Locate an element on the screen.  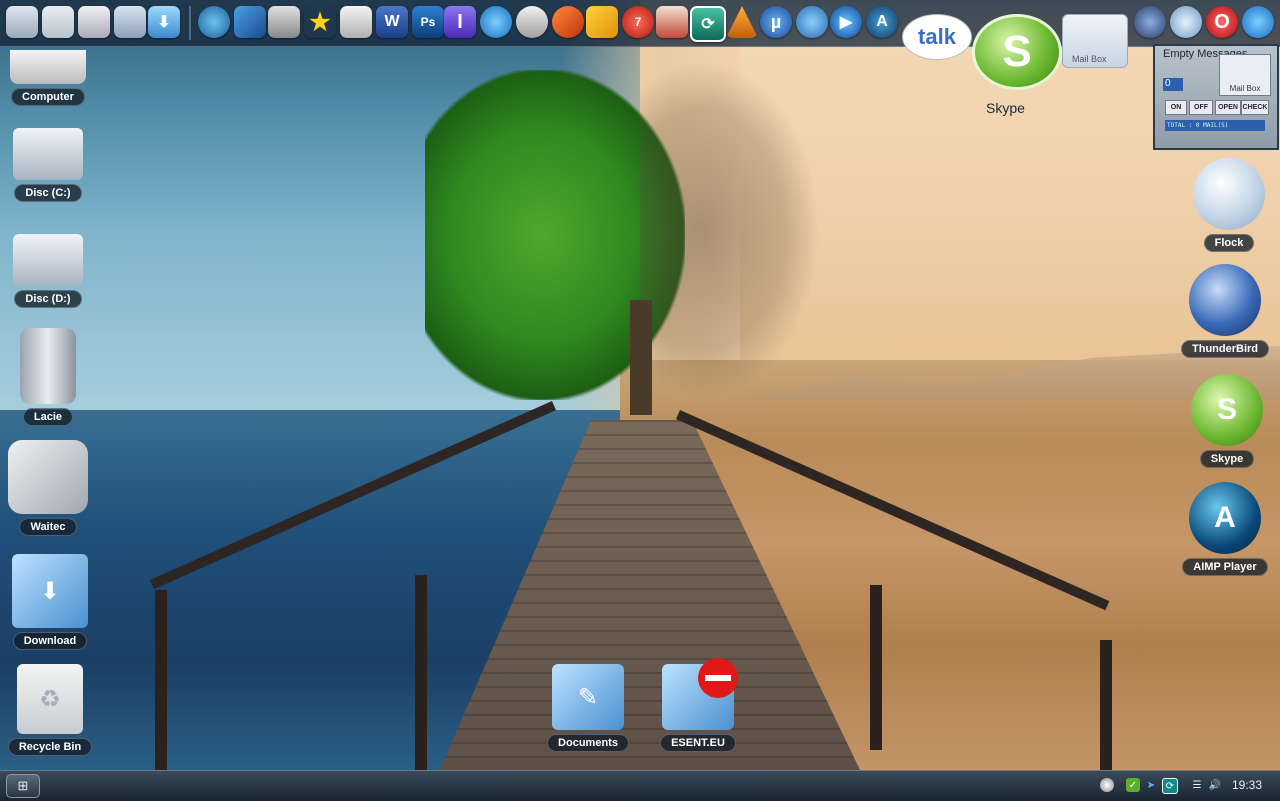
dock-text-icon: I is located at coordinates (460, 22).